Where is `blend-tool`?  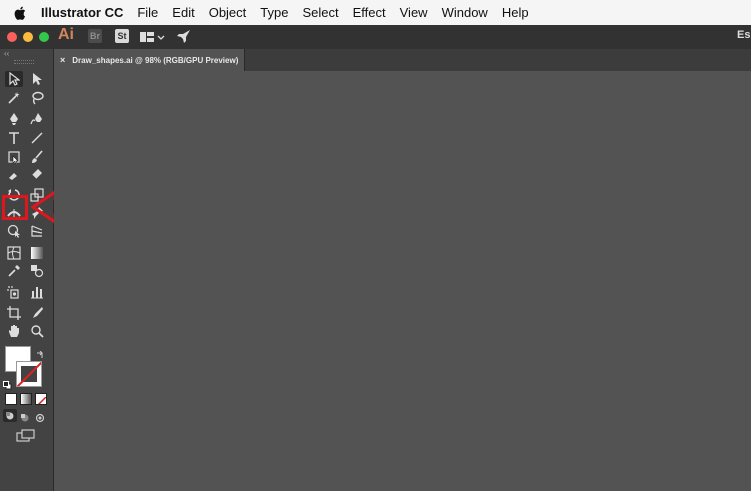
blend-tool is located at coordinates (37, 271).